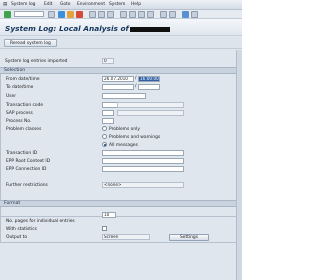 Image resolution: width=320 pixels, height=280 pixels. I want to click on right-frame, so click(239, 165).